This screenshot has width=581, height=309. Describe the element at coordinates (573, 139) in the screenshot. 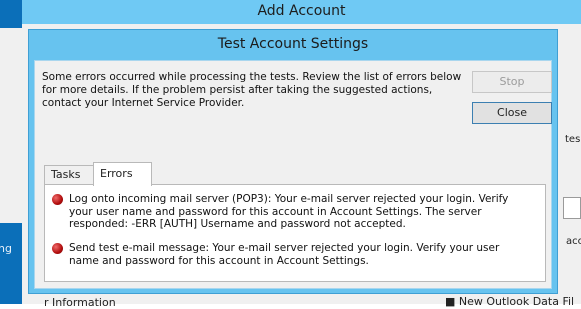

I see `background-right-fragment-1: tes` at that location.